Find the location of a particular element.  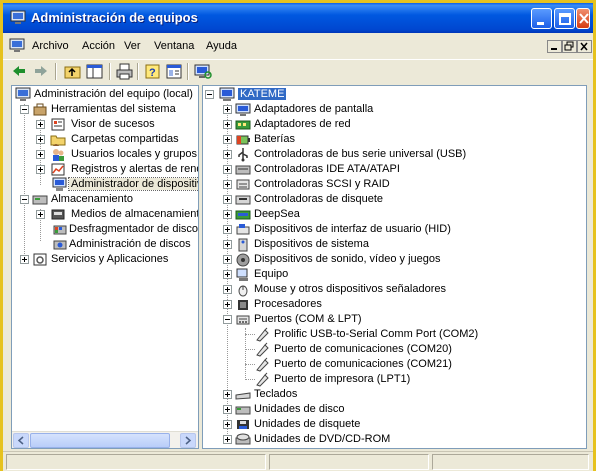

tree-connector is located at coordinates (250, 334).